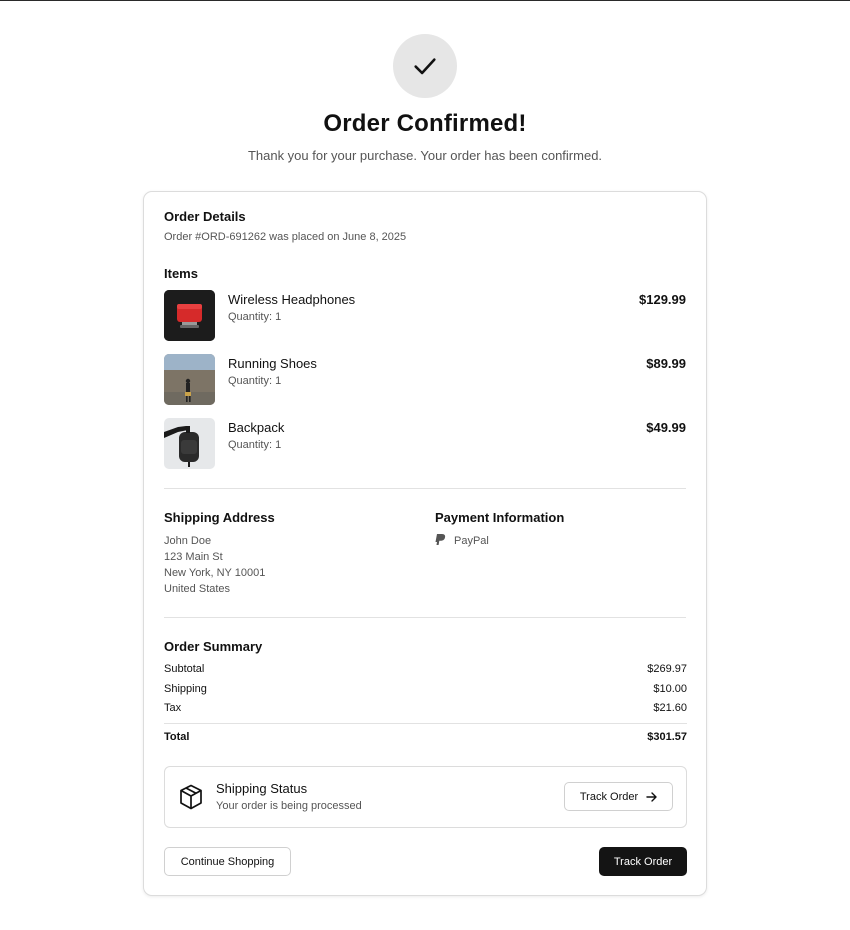 The height and width of the screenshot is (930, 850). Describe the element at coordinates (188, 541) in the screenshot. I see `address-line: John Doe` at that location.